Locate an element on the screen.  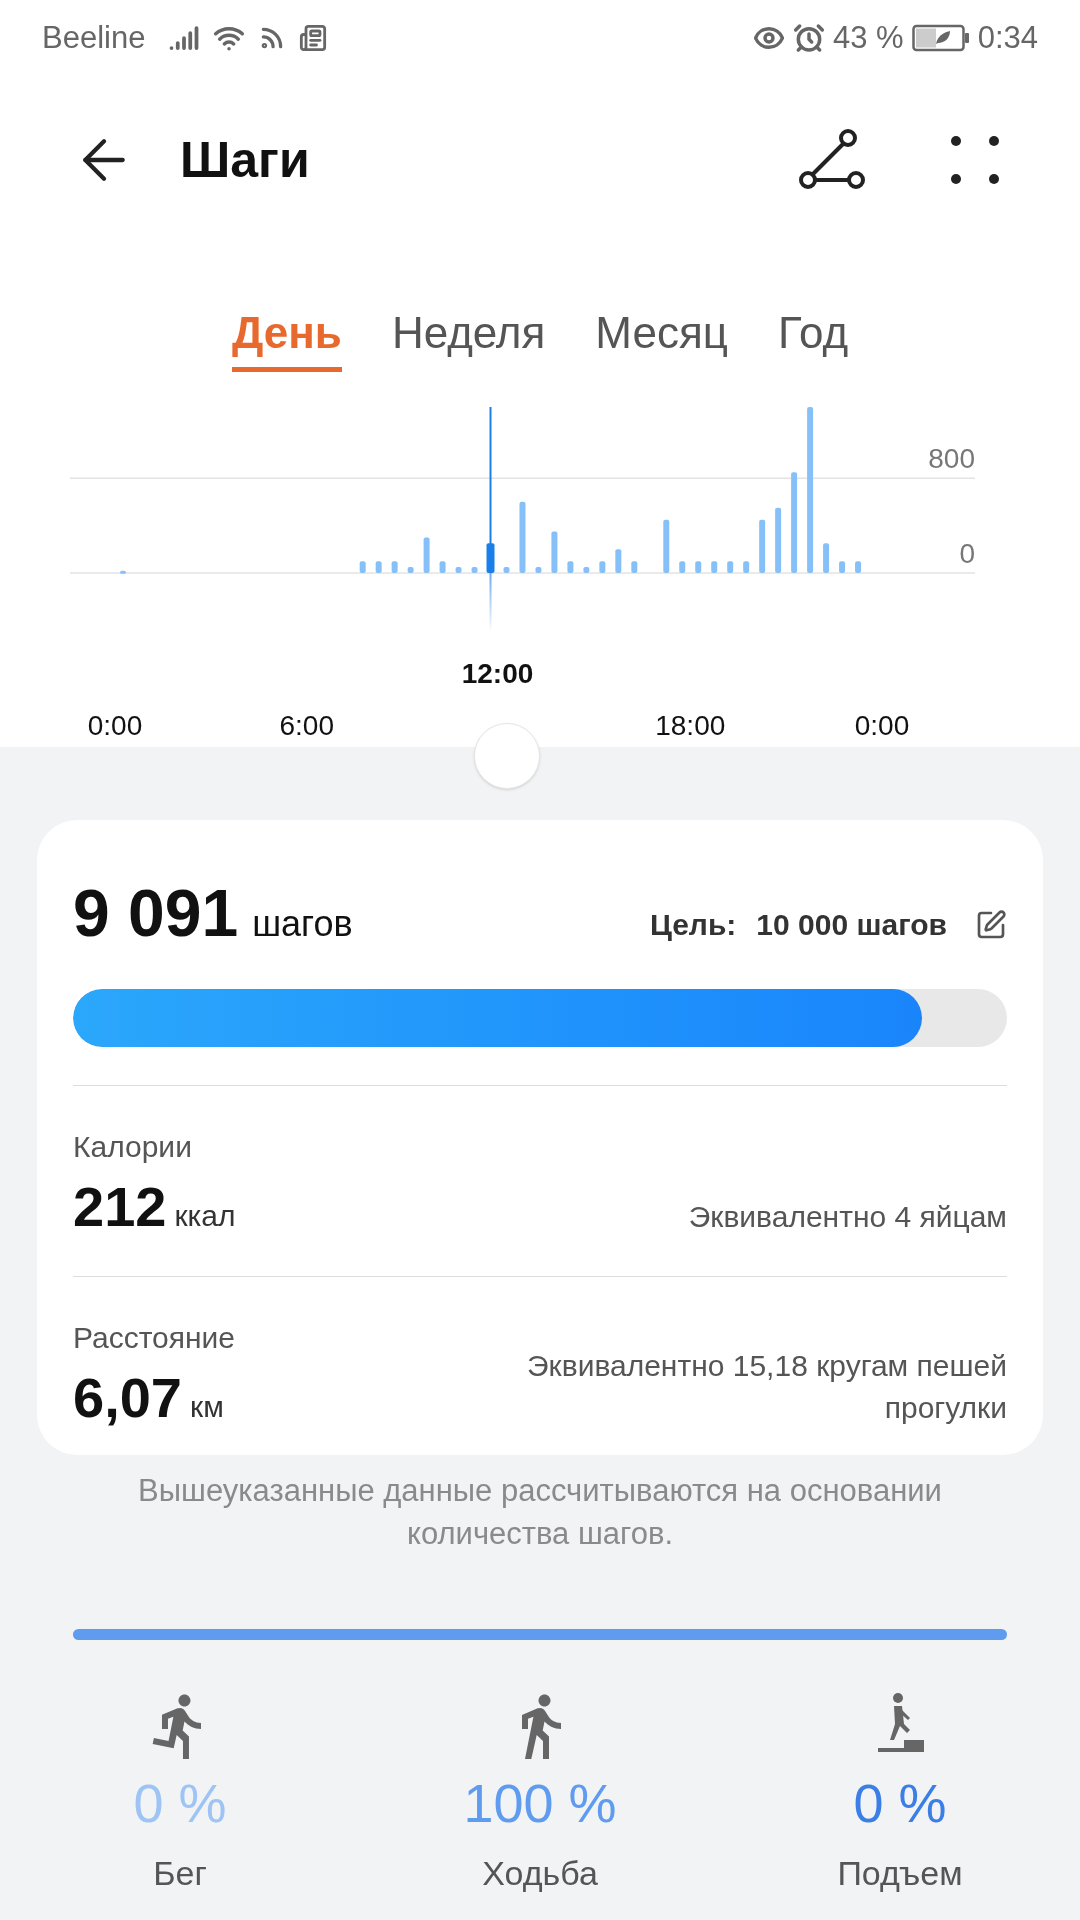
period-tab: Неделя is located at coordinates (468, 308).